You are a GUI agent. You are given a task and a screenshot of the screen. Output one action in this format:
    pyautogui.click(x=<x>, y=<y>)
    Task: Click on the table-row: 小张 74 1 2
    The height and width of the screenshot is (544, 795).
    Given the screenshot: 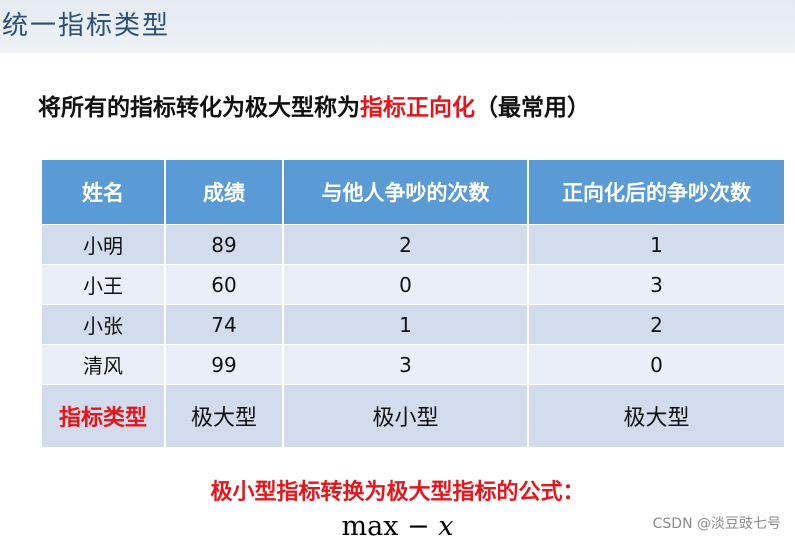 What is the action you would take?
    pyautogui.click(x=413, y=324)
    